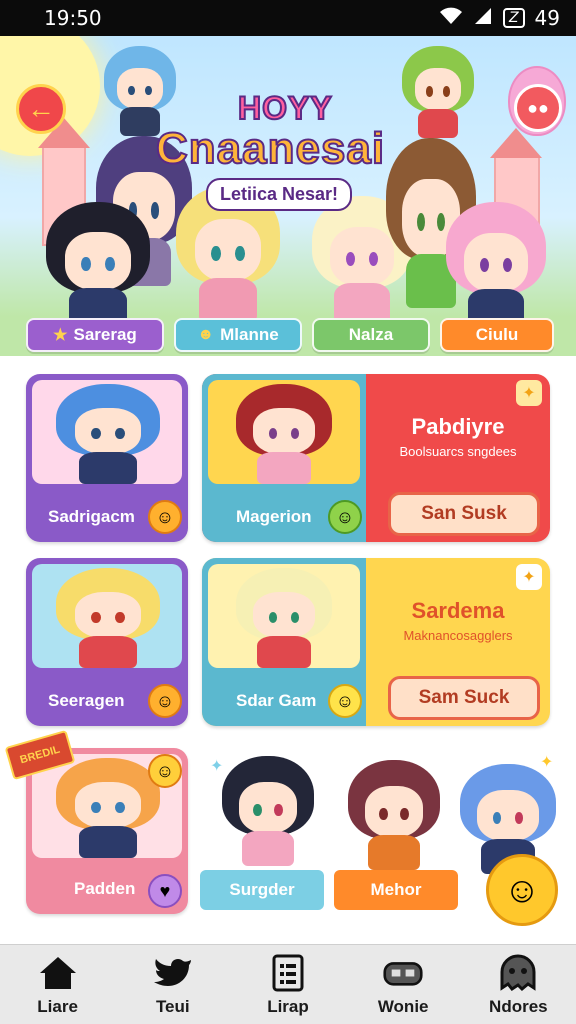 This screenshot has width=576, height=1024. What do you see at coordinates (206, 334) in the screenshot?
I see `cat-face-icon: ☻` at bounding box center [206, 334].